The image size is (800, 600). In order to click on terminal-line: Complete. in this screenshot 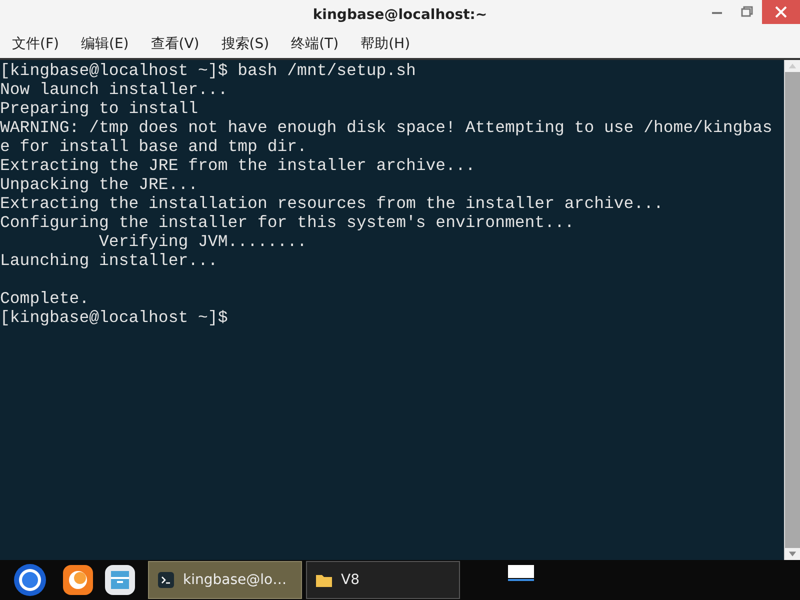, I will do `click(45, 298)`.